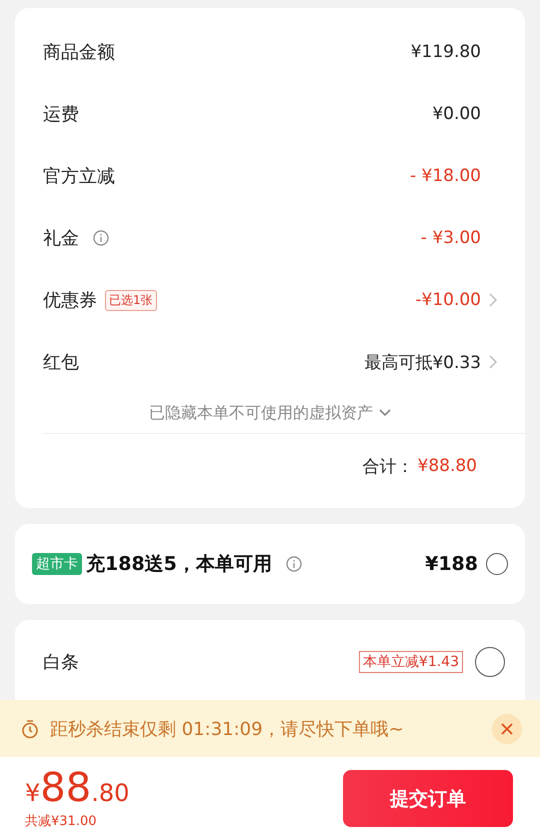 This screenshot has height=840, width=540. I want to click on selected-tag: 已选1张, so click(131, 300).